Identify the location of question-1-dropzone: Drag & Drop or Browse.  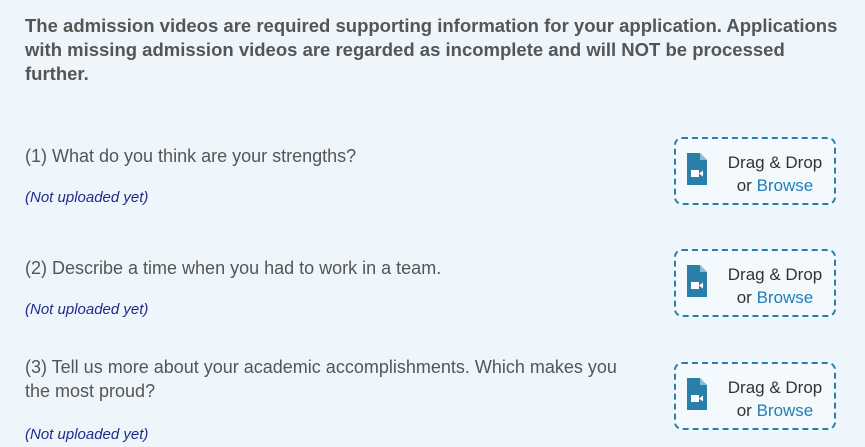
(755, 171).